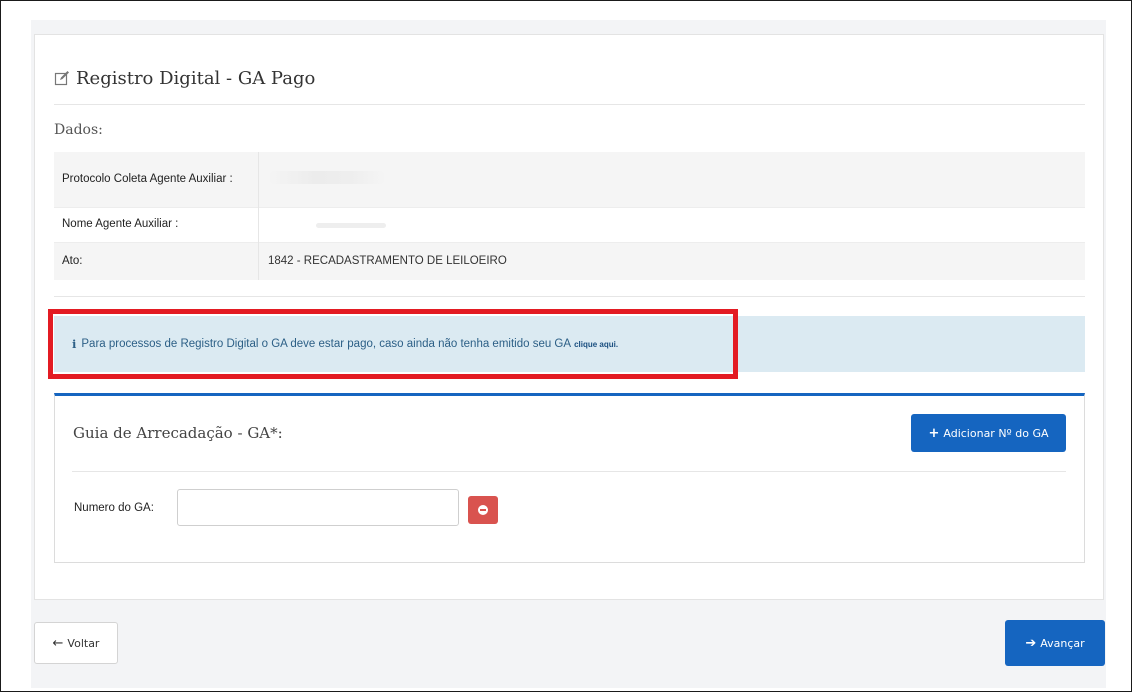  I want to click on table-row: Protocolo Coleta Agente Auxiliar :, so click(569, 179).